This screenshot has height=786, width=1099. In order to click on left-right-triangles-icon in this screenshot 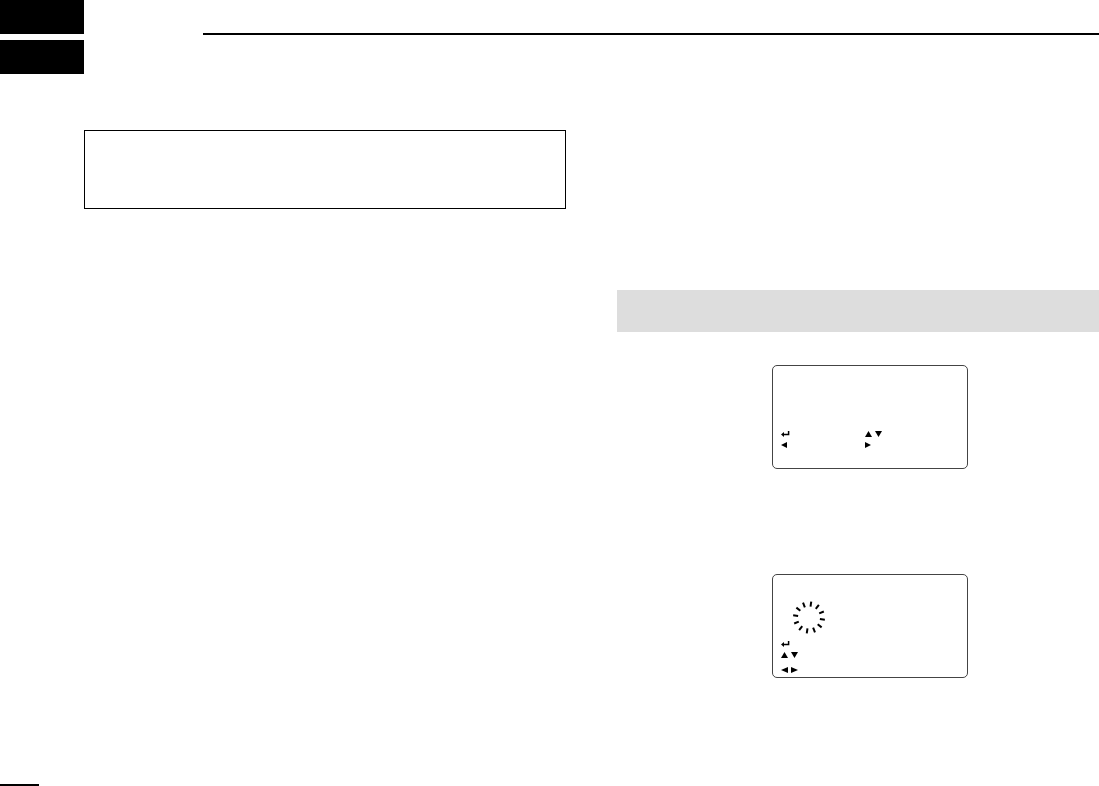, I will do `click(789, 670)`.